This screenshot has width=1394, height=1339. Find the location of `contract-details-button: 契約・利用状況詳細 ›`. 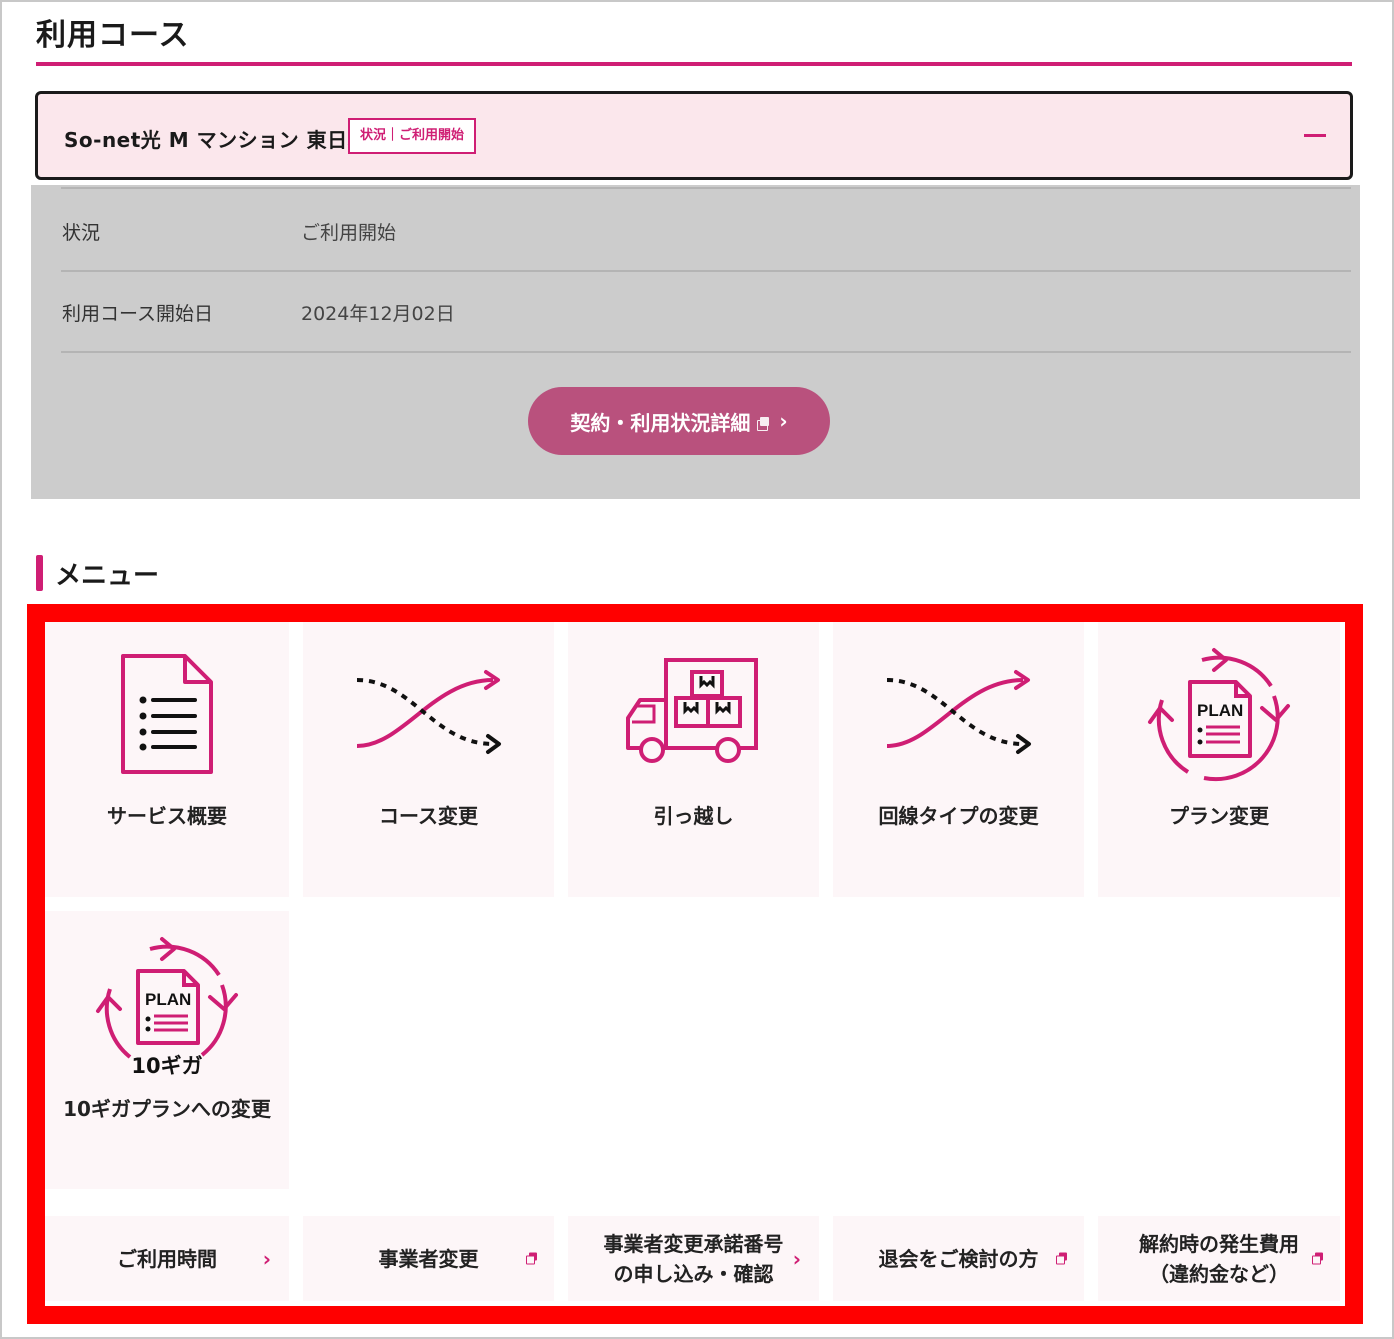

contract-details-button: 契約・利用状況詳細 › is located at coordinates (679, 421).